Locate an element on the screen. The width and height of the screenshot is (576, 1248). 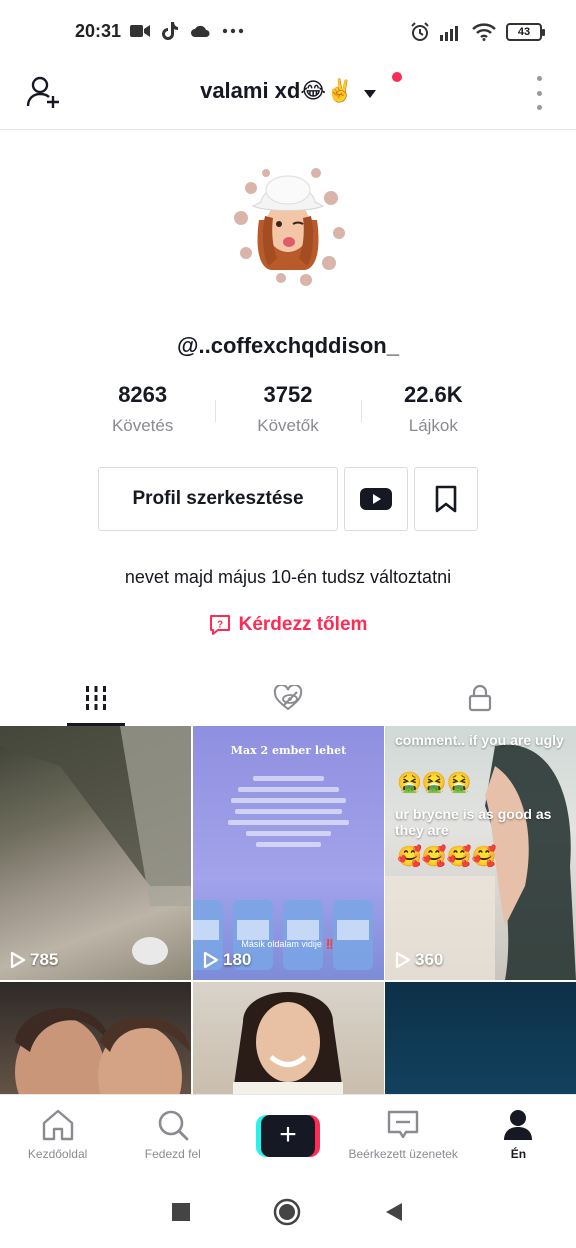
signal-icon is located at coordinates (449, 33).